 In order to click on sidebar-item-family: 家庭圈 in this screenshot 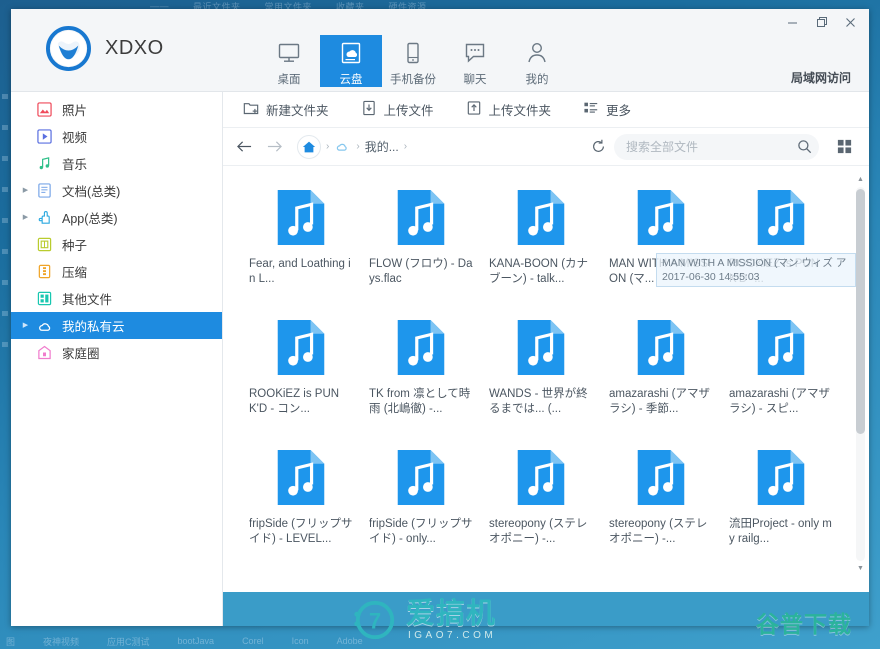, I will do `click(116, 352)`.